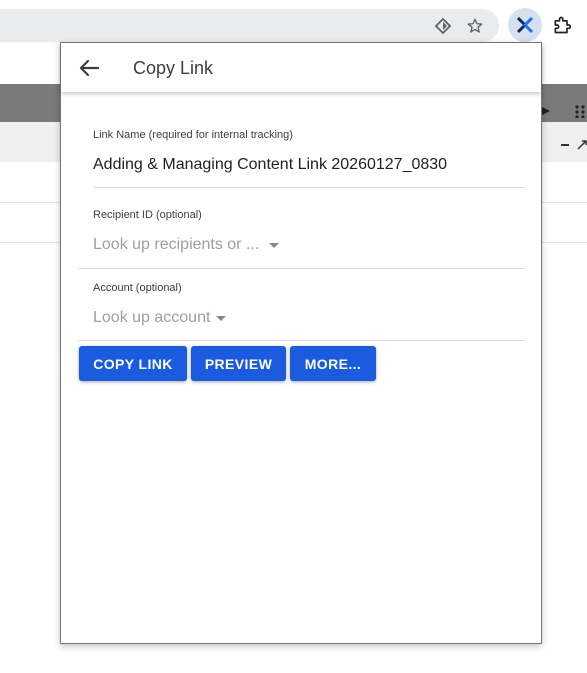 This screenshot has height=673, width=587. I want to click on address-bar, so click(249, 25).